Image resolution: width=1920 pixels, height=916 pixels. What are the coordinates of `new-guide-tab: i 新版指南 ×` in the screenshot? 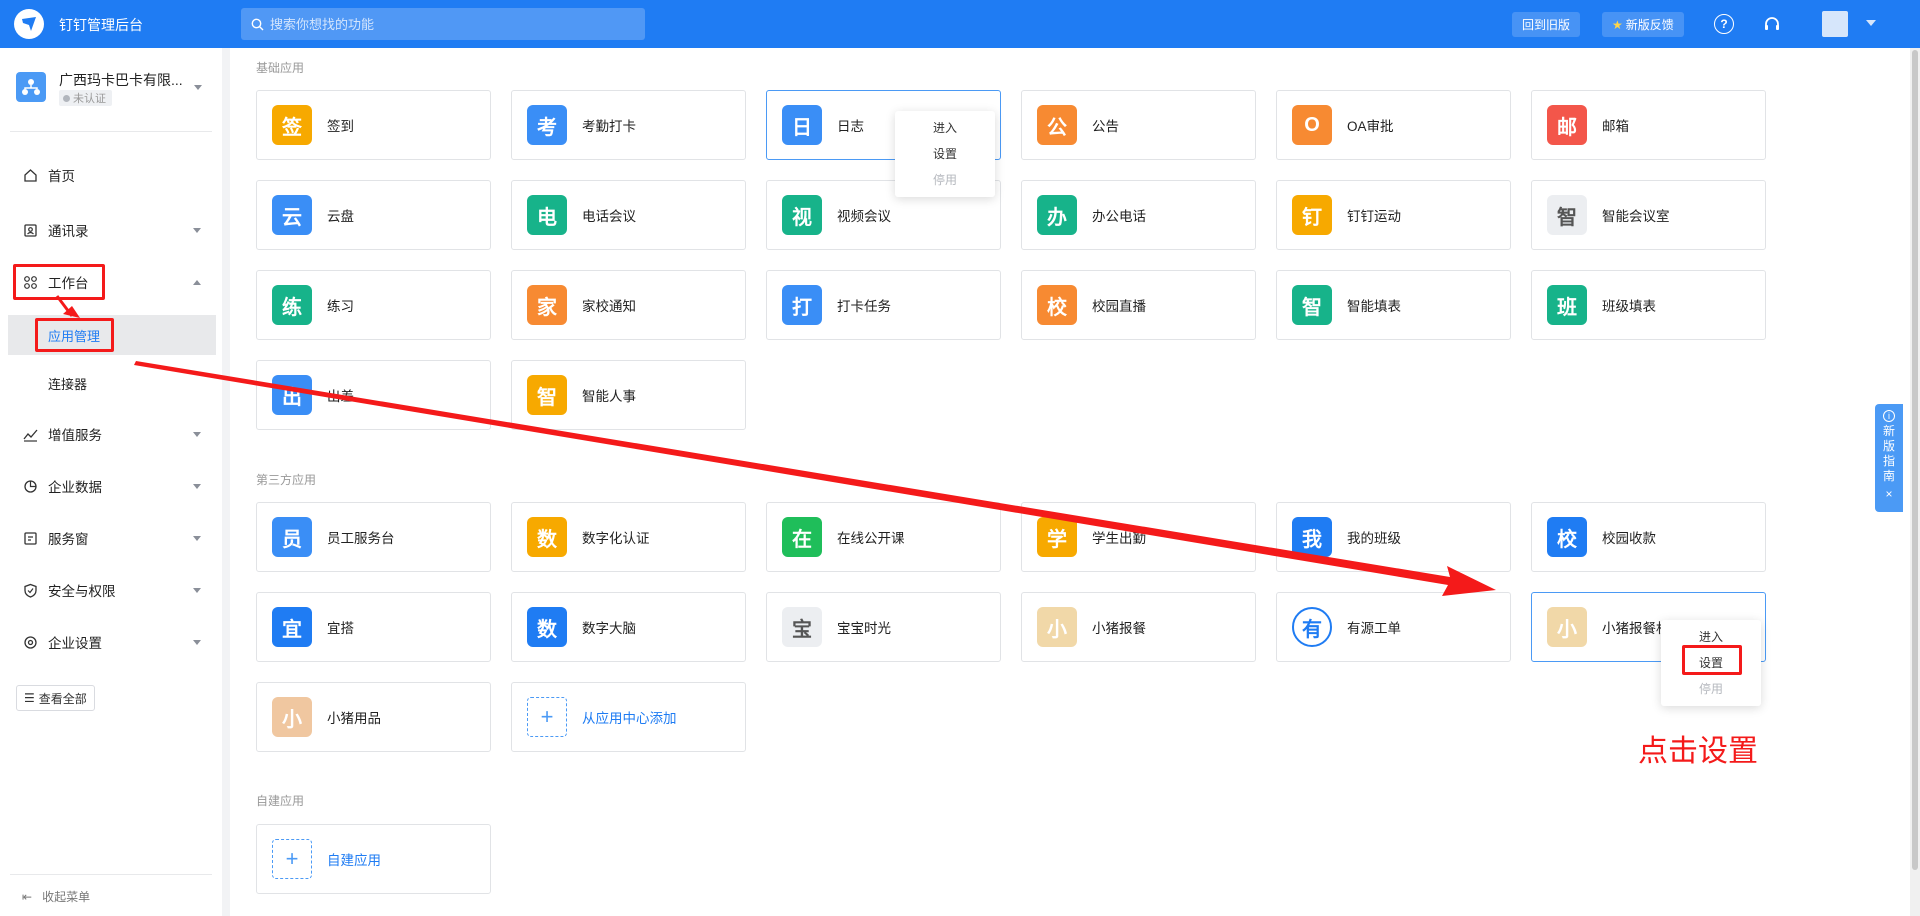 It's located at (1889, 458).